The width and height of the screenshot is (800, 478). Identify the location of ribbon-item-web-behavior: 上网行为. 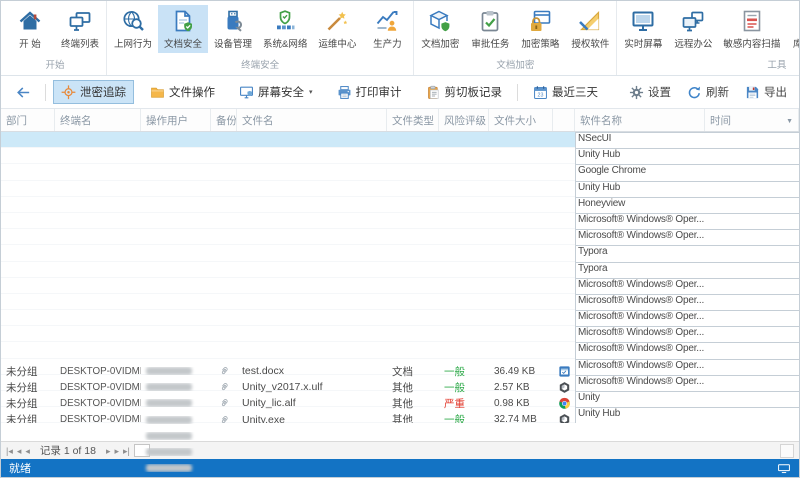
(133, 29).